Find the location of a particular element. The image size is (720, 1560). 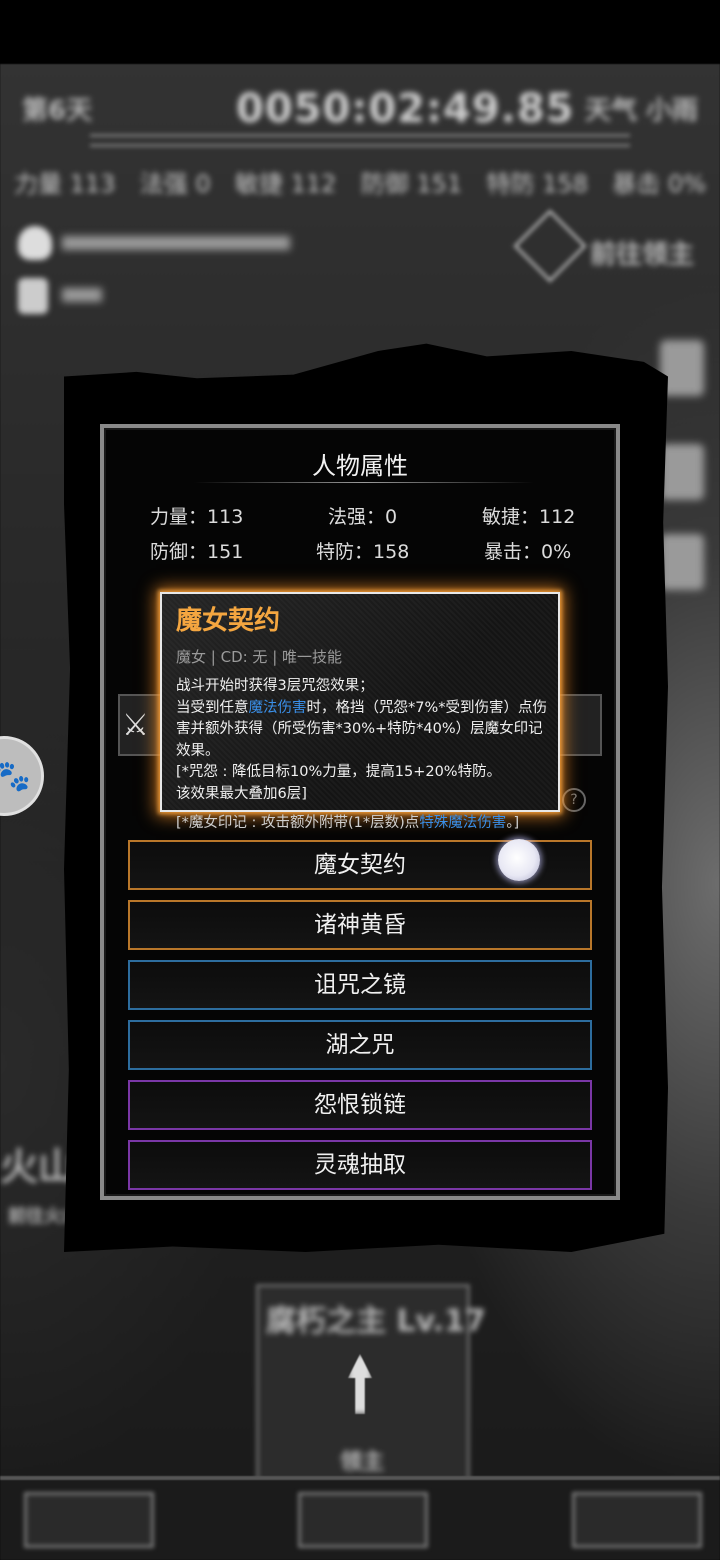

stat-magic: 法强：0 is located at coordinates (362, 515).